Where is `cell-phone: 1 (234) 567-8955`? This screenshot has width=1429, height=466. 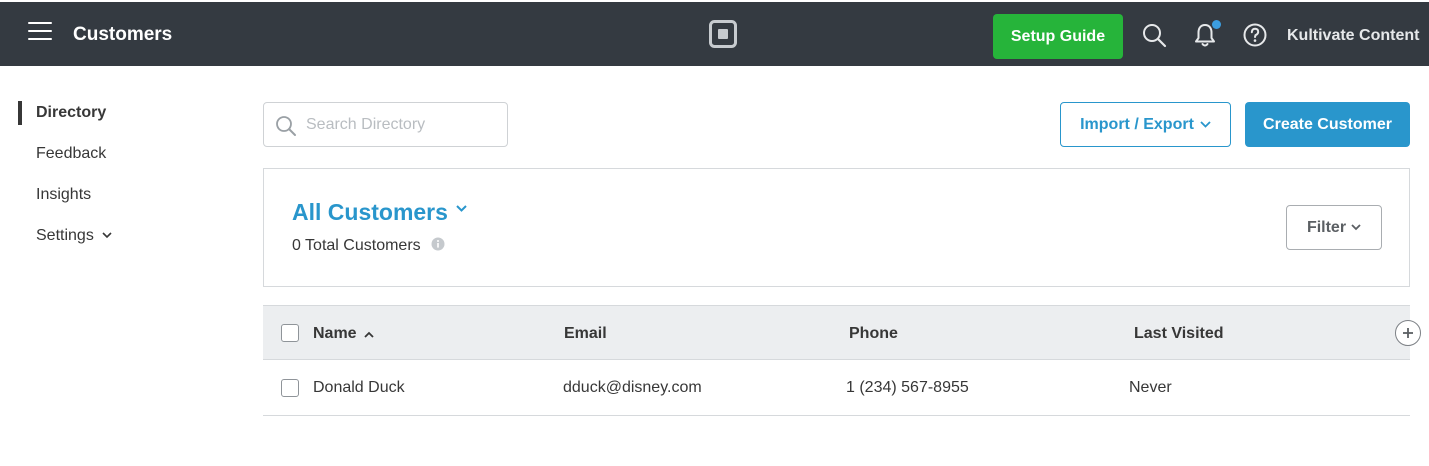
cell-phone: 1 (234) 567-8955 is located at coordinates (907, 387).